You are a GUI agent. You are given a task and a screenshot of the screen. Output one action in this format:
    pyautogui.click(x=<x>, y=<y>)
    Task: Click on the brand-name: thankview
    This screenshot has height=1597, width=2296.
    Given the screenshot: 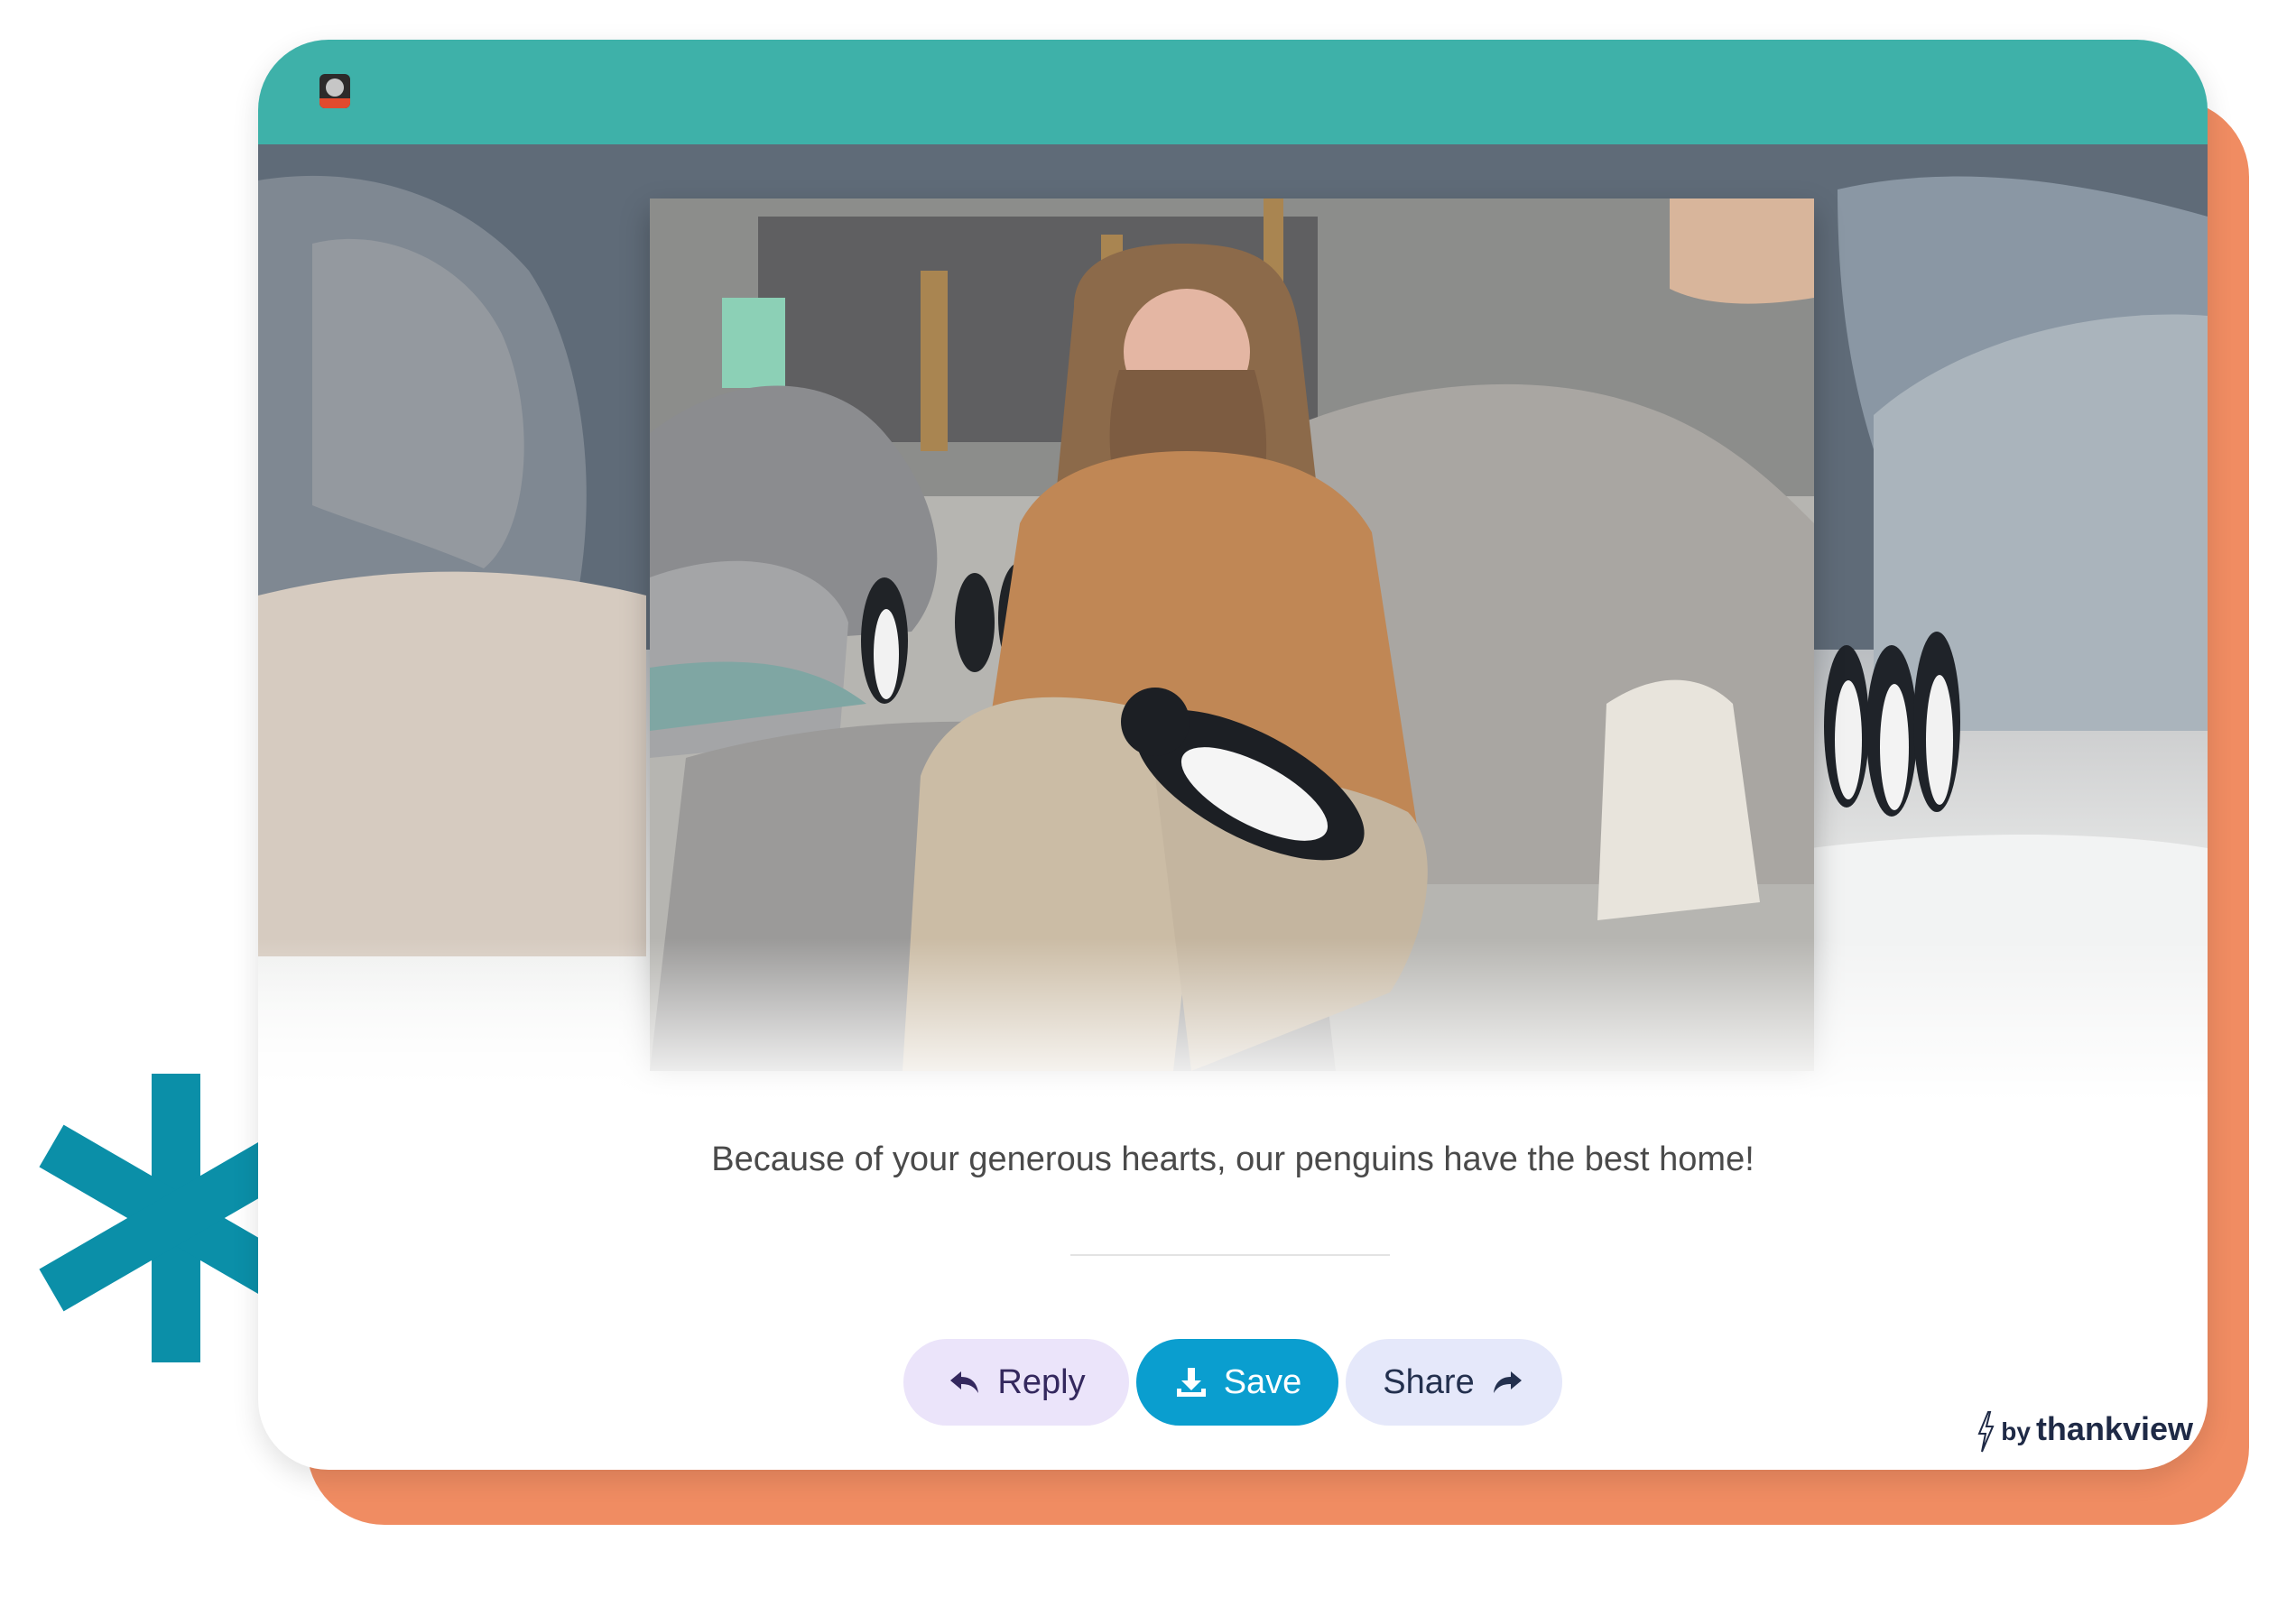 What is the action you would take?
    pyautogui.click(x=2114, y=1428)
    